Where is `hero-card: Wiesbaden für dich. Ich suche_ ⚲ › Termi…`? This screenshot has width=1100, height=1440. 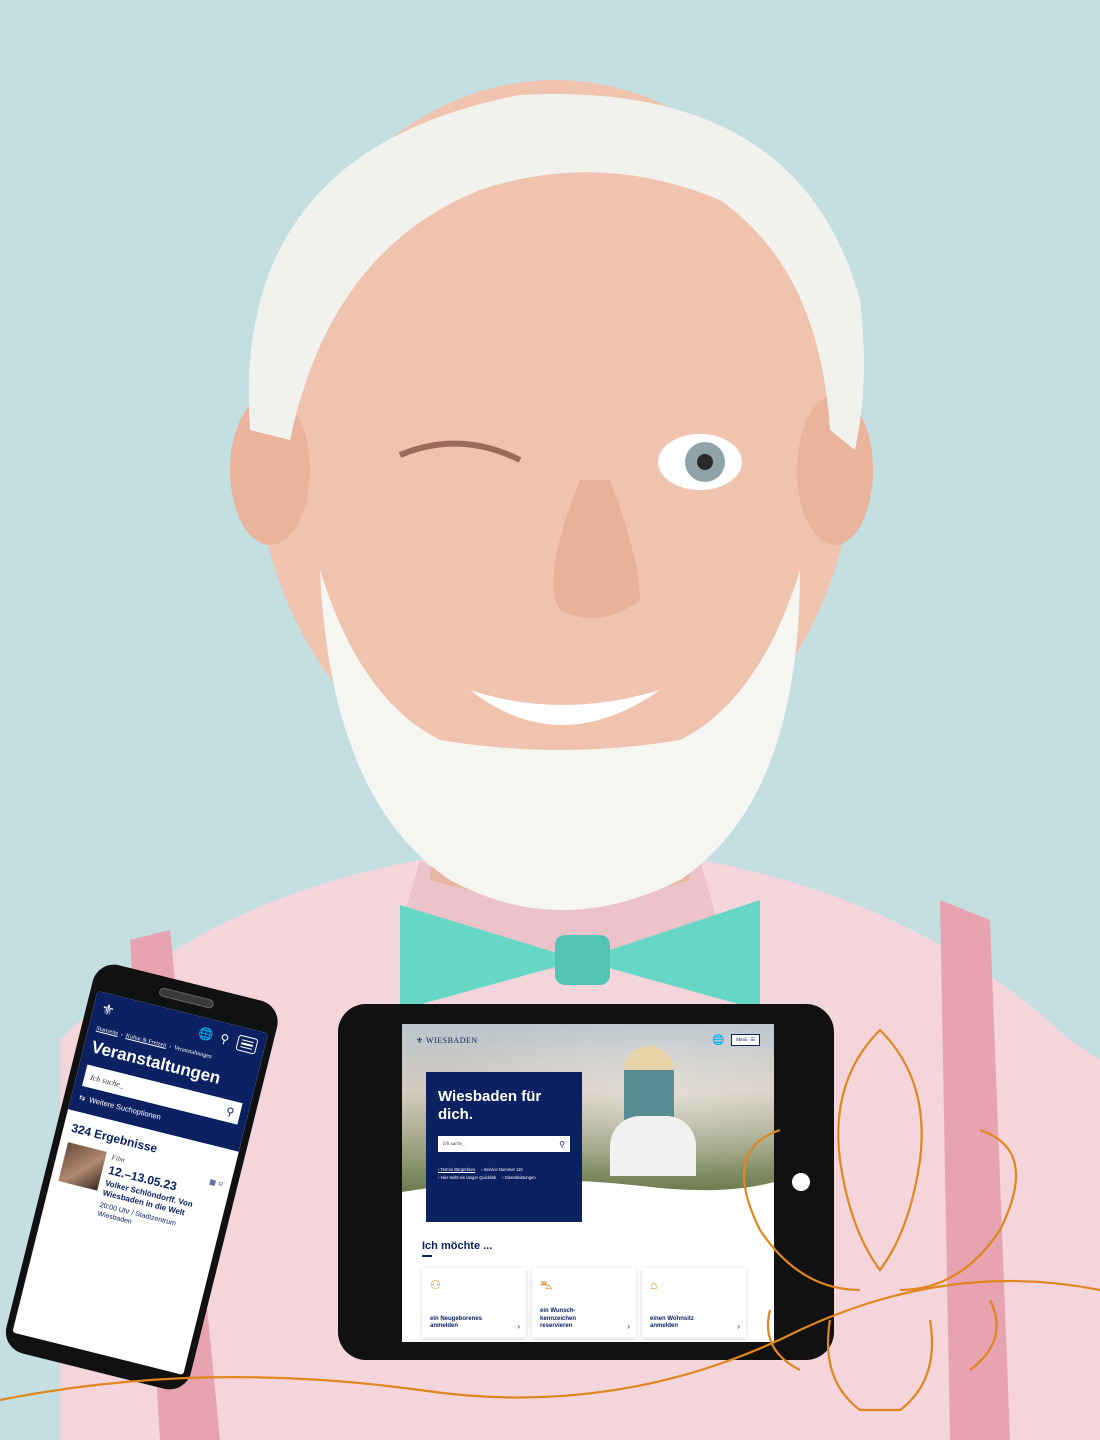
hero-card: Wiesbaden für dich. Ich suche_ ⚲ › Termi… is located at coordinates (504, 1147).